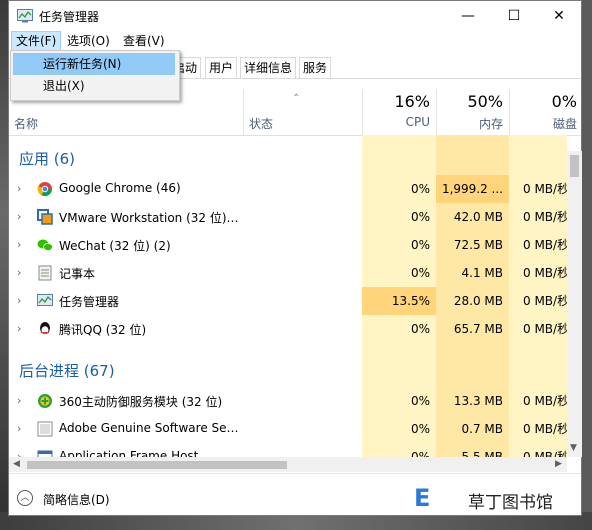  I want to click on watermark-text: 草丁图书馆, so click(510, 503).